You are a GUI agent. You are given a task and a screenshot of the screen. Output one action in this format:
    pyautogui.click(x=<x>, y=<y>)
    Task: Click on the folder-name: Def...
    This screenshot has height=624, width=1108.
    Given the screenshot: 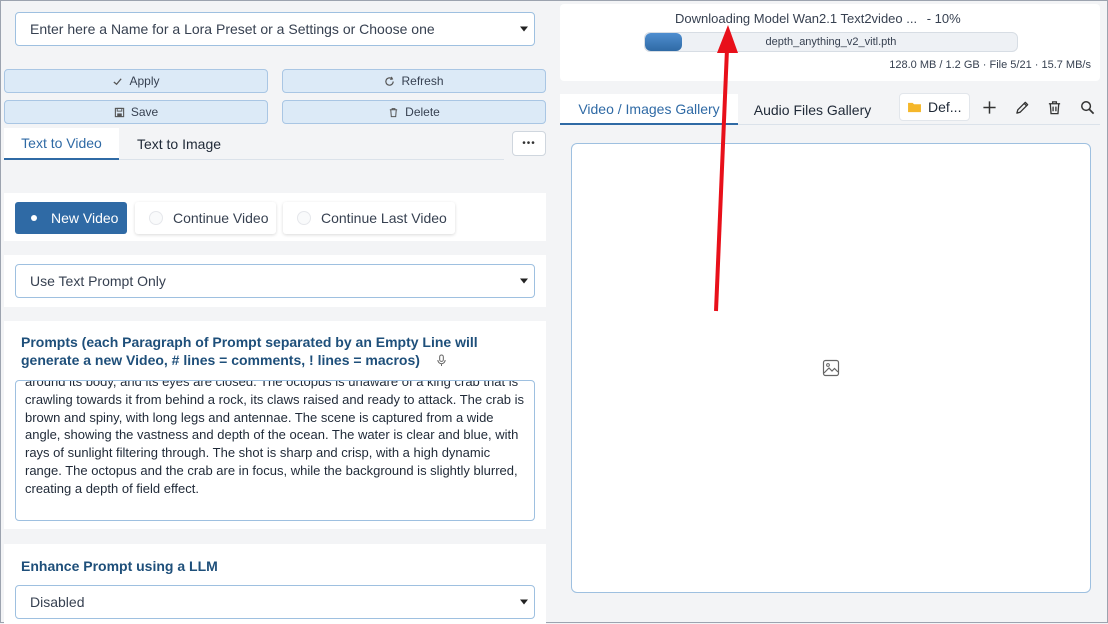 What is the action you would take?
    pyautogui.click(x=945, y=107)
    